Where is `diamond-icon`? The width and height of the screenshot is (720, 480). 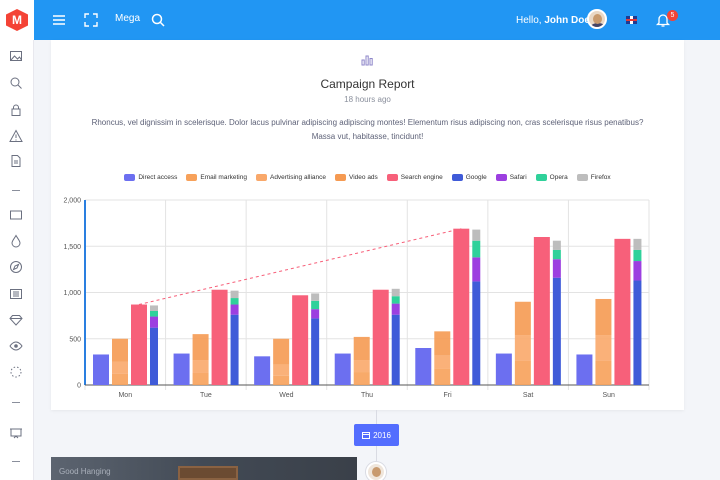
diamond-icon is located at coordinates (16, 320).